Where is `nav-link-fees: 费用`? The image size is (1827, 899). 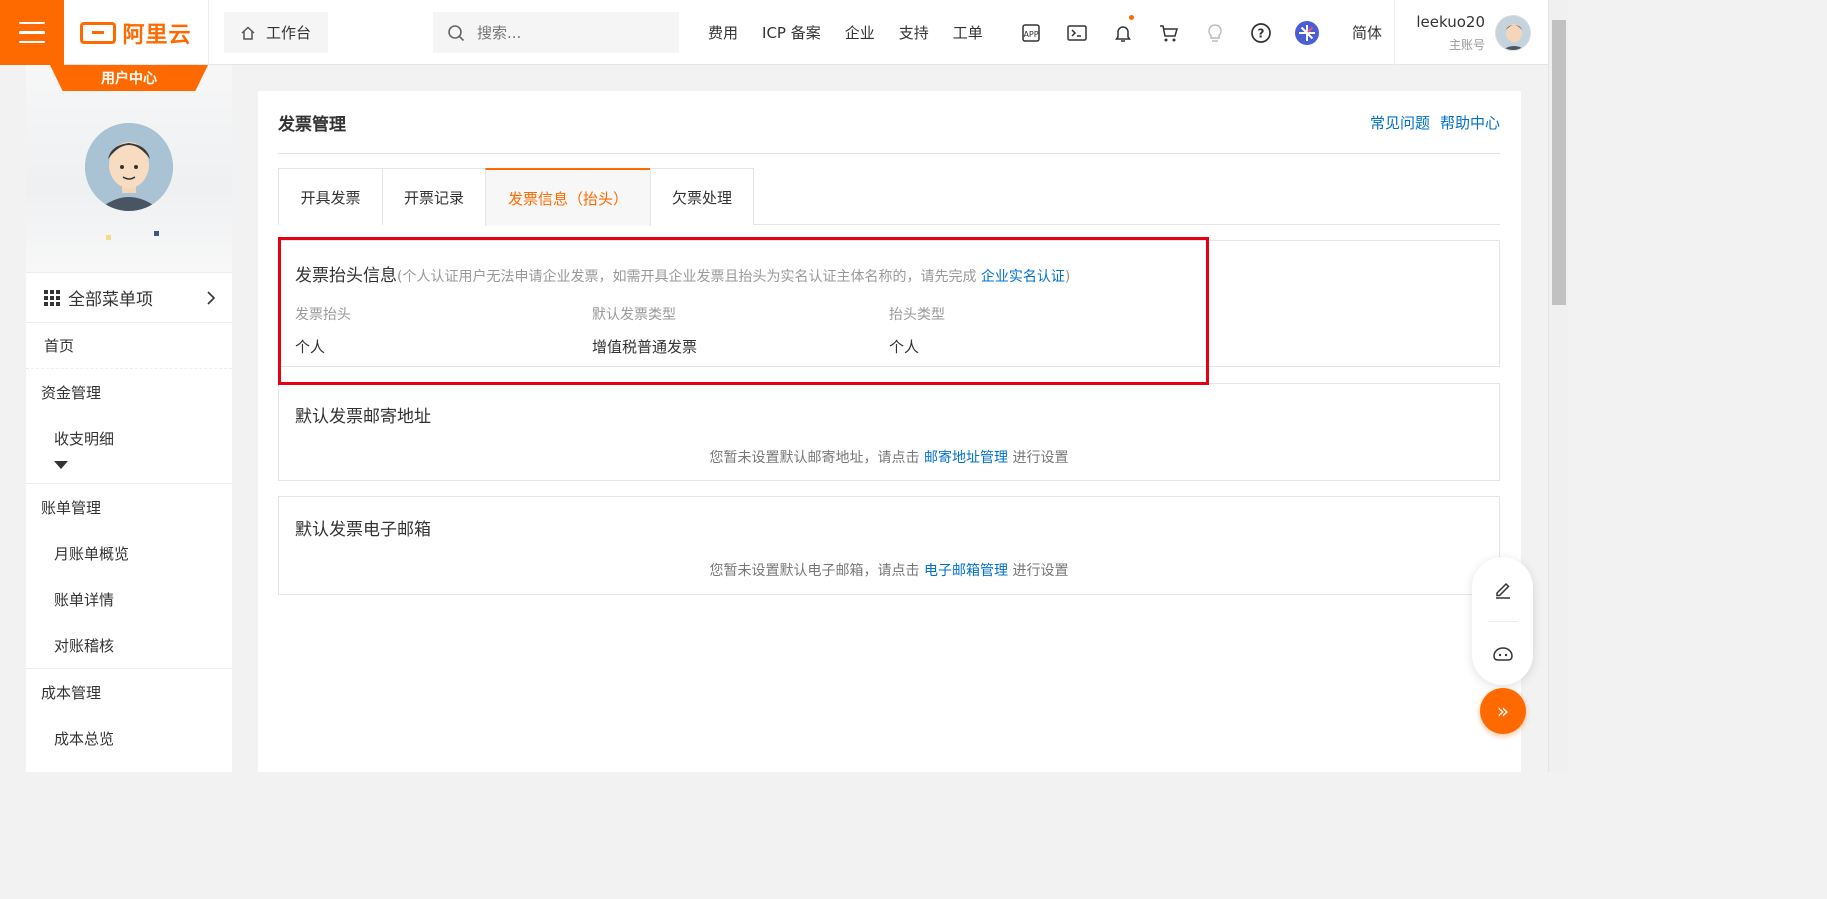 nav-link-fees: 费用 is located at coordinates (723, 32).